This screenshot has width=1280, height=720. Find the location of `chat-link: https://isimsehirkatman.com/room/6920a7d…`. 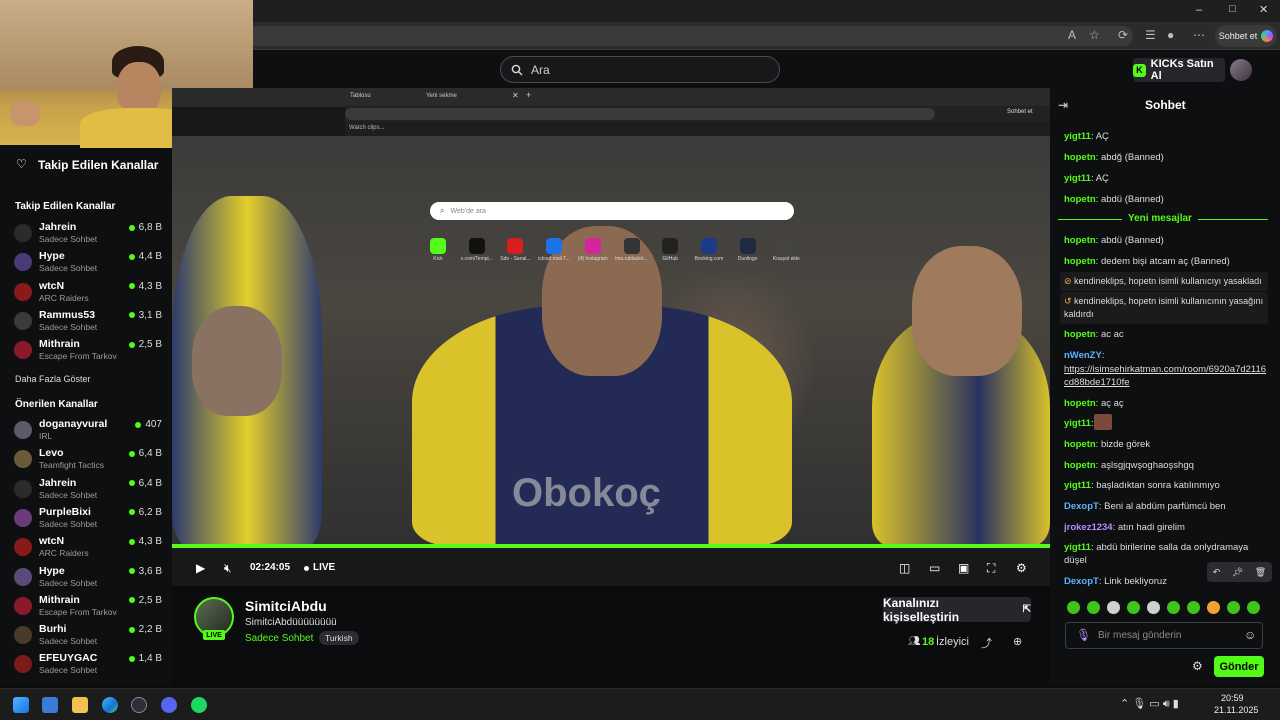

chat-link: https://isimsehirkatman.com/room/6920a7d… is located at coordinates (1165, 376).